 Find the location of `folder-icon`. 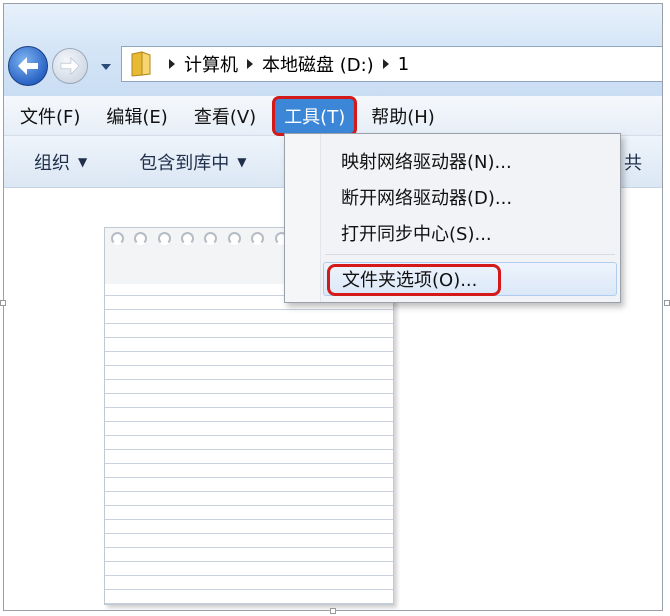

folder-icon is located at coordinates (145, 64).